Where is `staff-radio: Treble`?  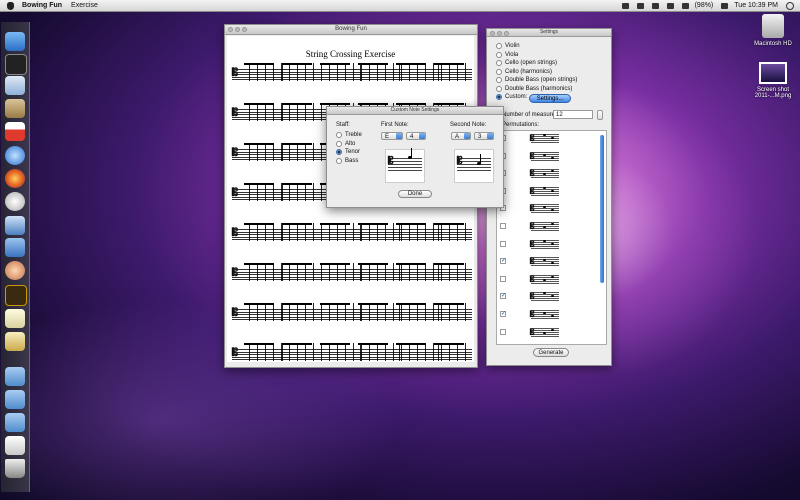
staff-radio: Treble is located at coordinates (349, 135).